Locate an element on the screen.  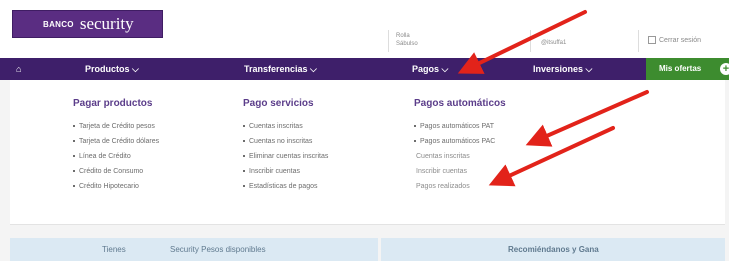
nav-inversiones: Inversiones ⌵ is located at coordinates (562, 69).